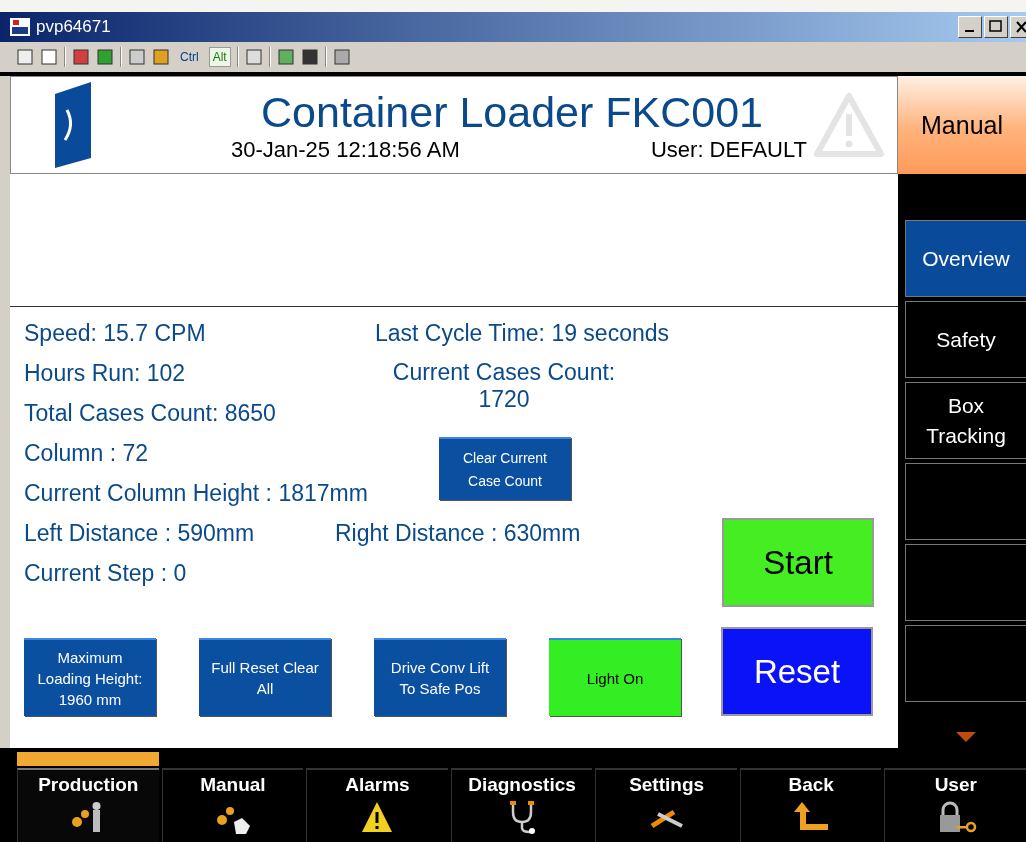 This screenshot has width=1026, height=842. Describe the element at coordinates (345, 149) in the screenshot. I see `date-time: 30-Jan-25 12:18:56 AM` at that location.